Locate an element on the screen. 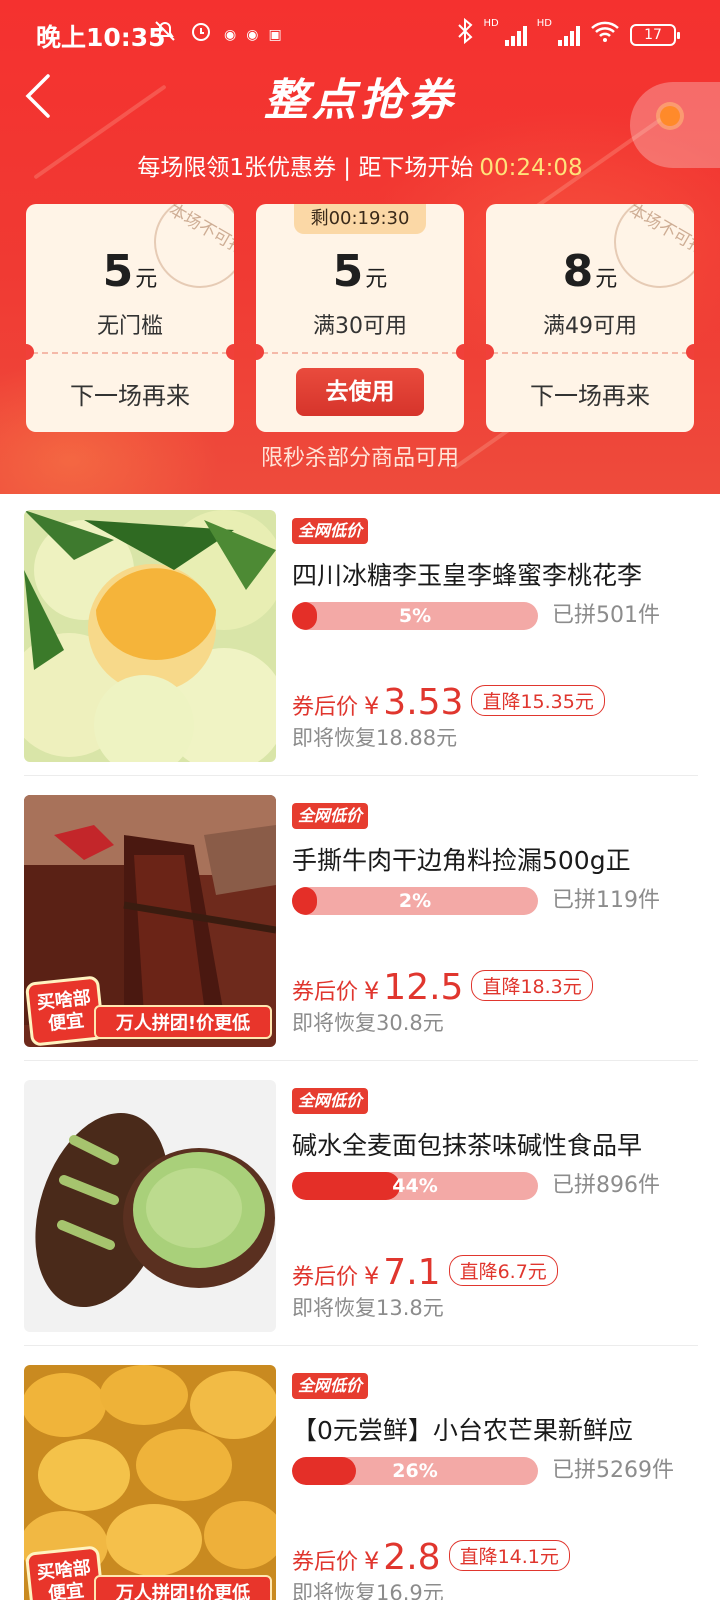 The width and height of the screenshot is (720, 1600). session-rule-text: 每场限领1张优惠券 | 距下场开始 is located at coordinates (305, 168).